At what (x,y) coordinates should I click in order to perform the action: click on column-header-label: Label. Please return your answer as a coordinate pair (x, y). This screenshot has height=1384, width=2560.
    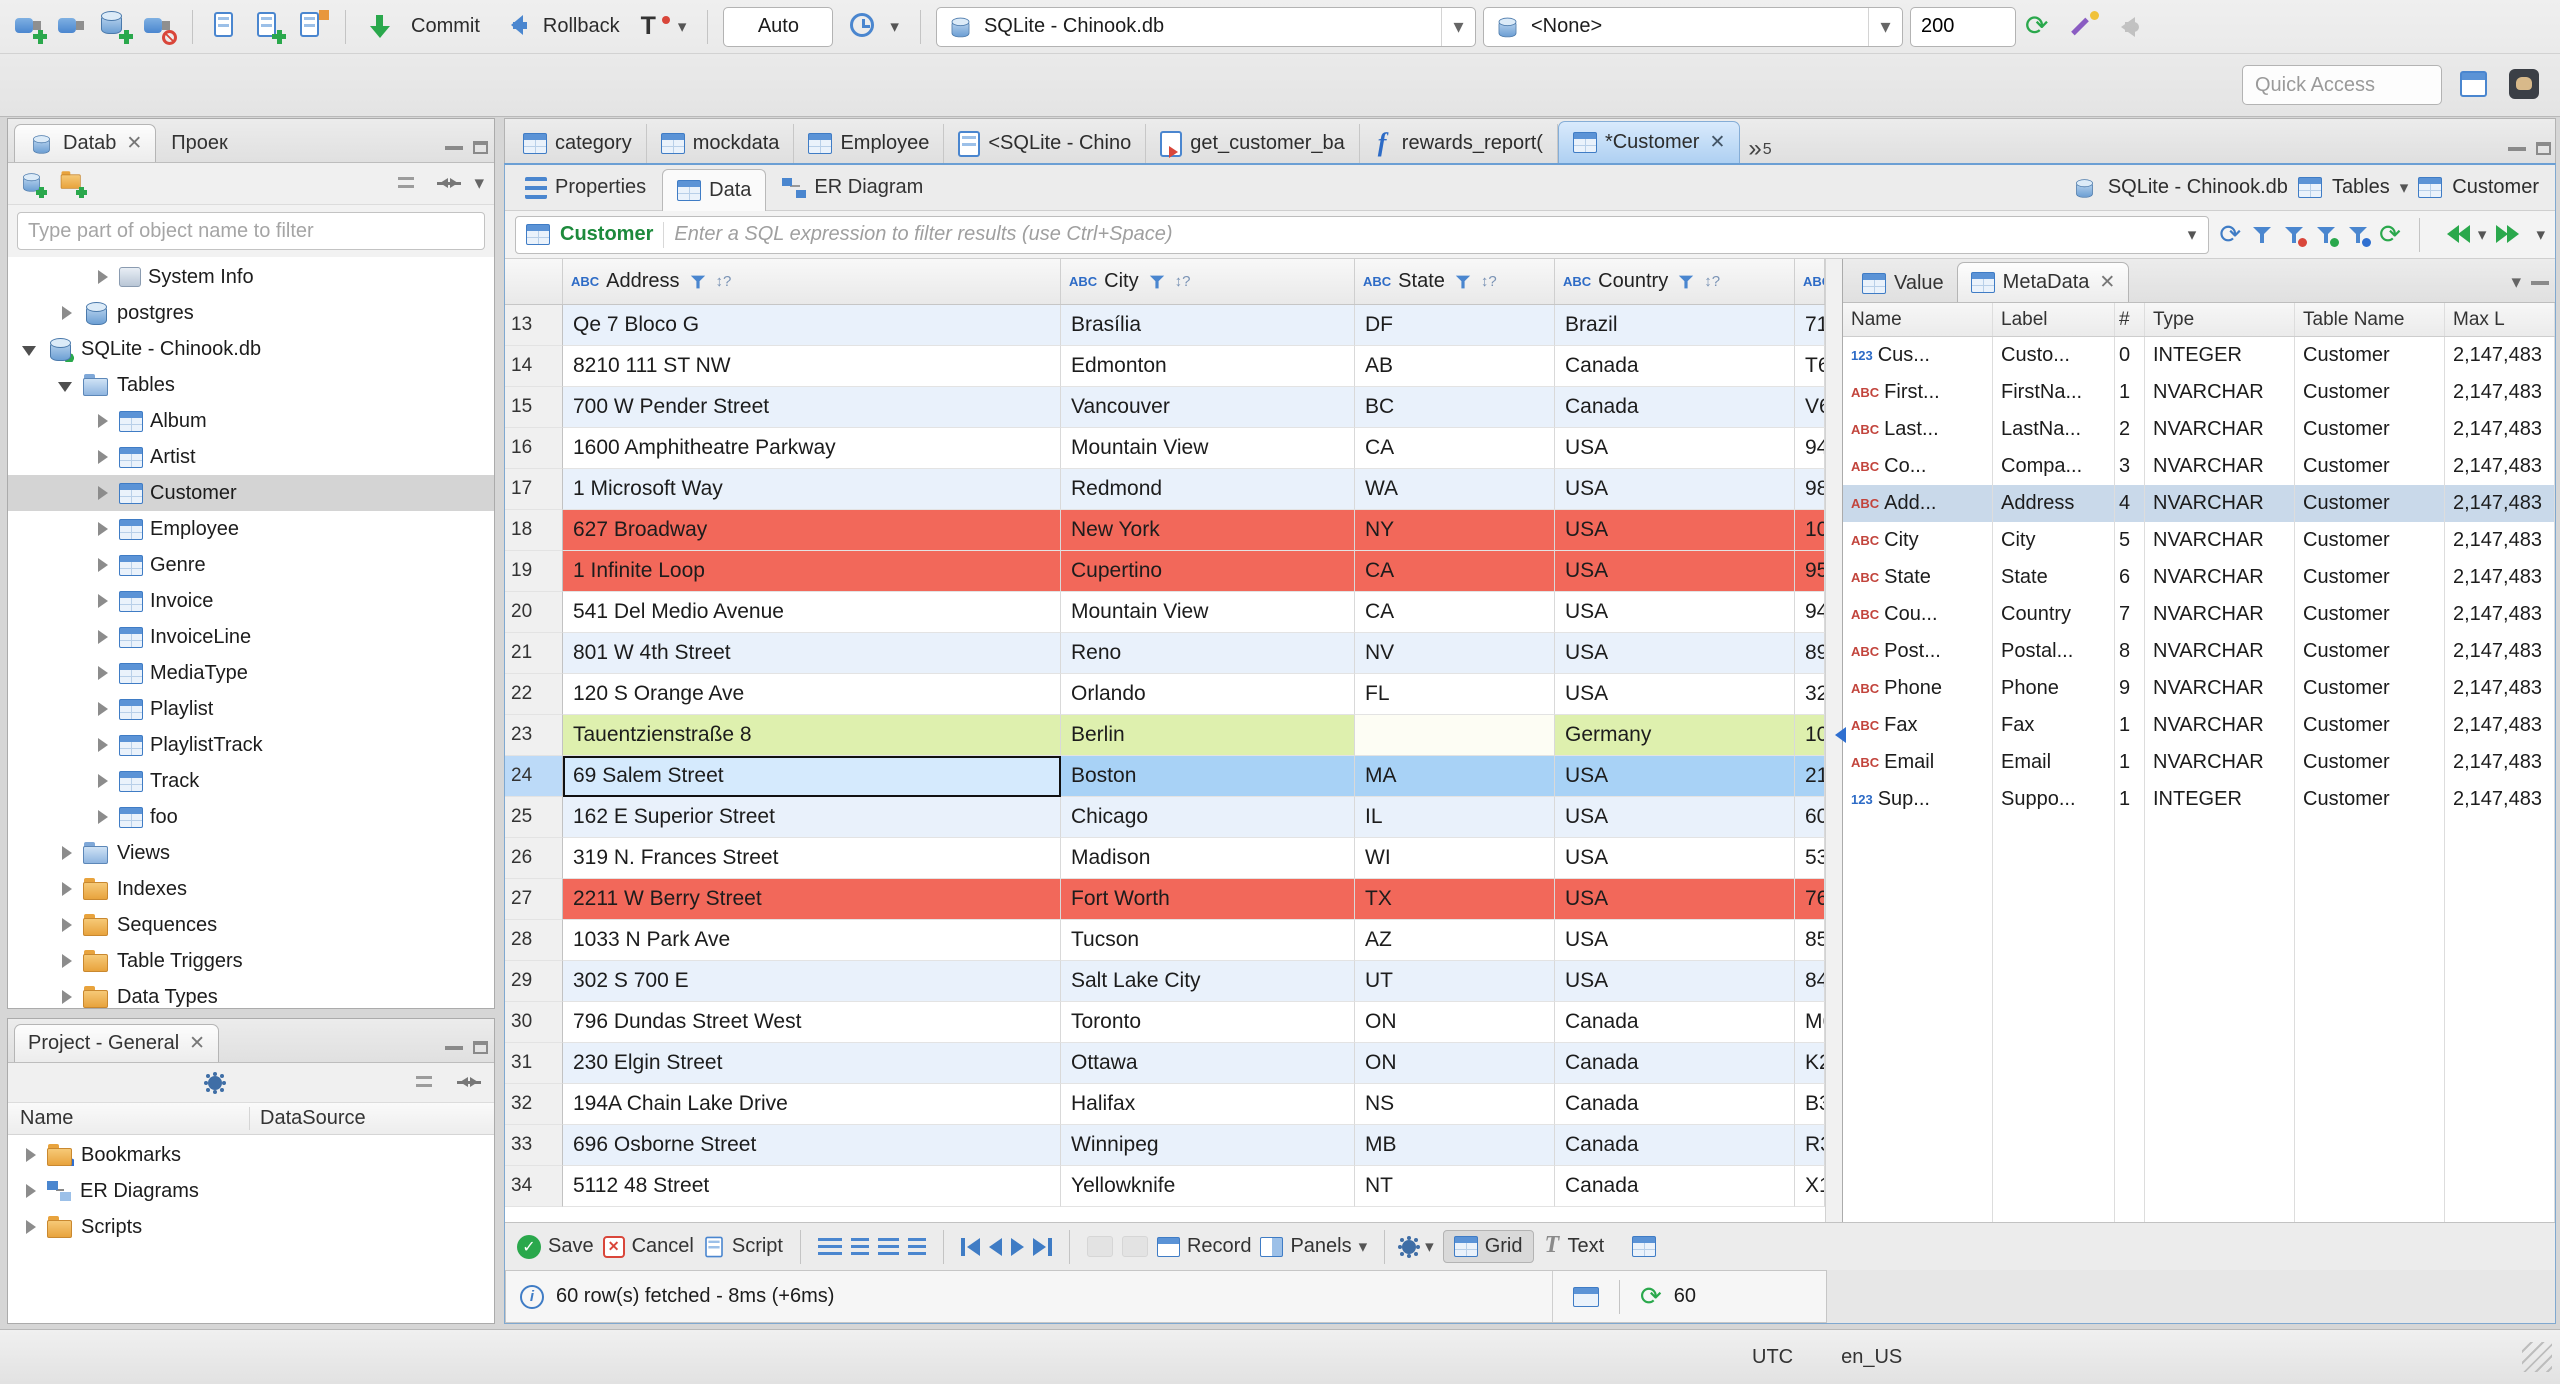
    Looking at the image, I should click on (2054, 319).